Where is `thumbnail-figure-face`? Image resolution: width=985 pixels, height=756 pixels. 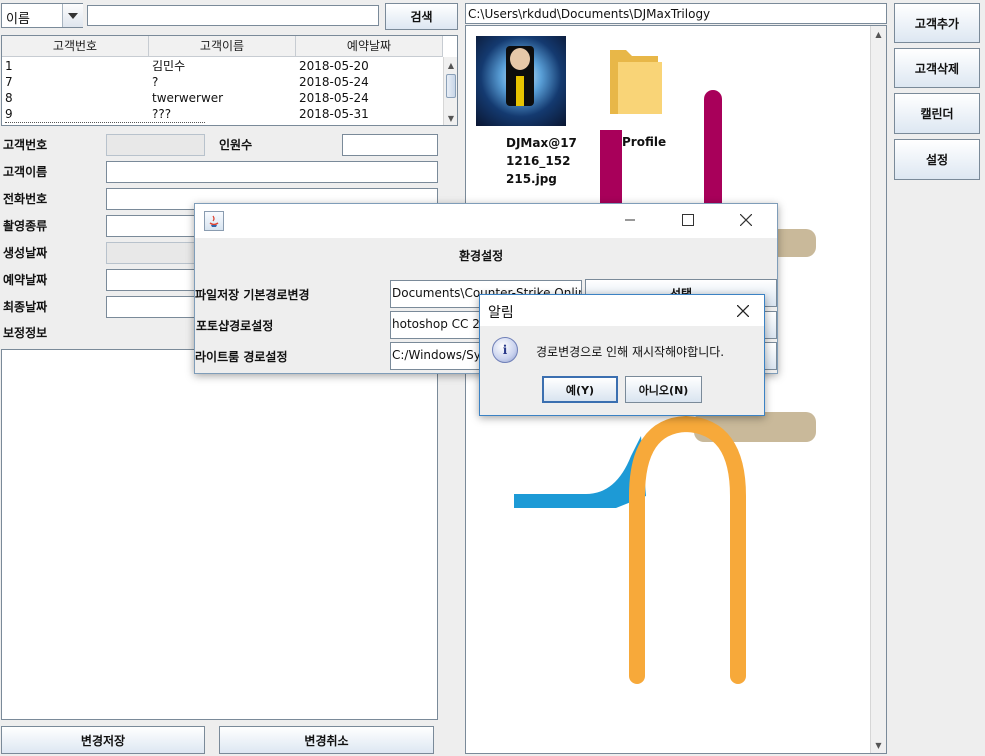 thumbnail-figure-face is located at coordinates (520, 59).